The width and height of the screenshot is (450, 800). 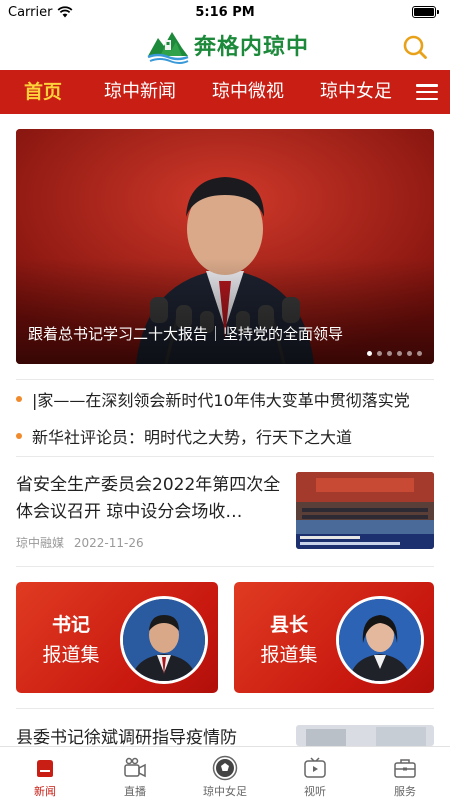 What do you see at coordinates (225, 12) in the screenshot?
I see `status-bar: Carrier 5:16 PM` at bounding box center [225, 12].